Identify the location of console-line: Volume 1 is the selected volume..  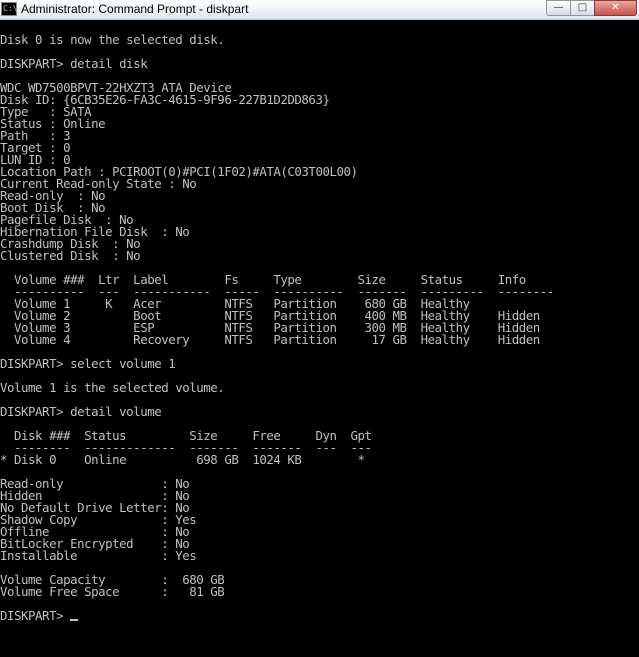
(112, 387).